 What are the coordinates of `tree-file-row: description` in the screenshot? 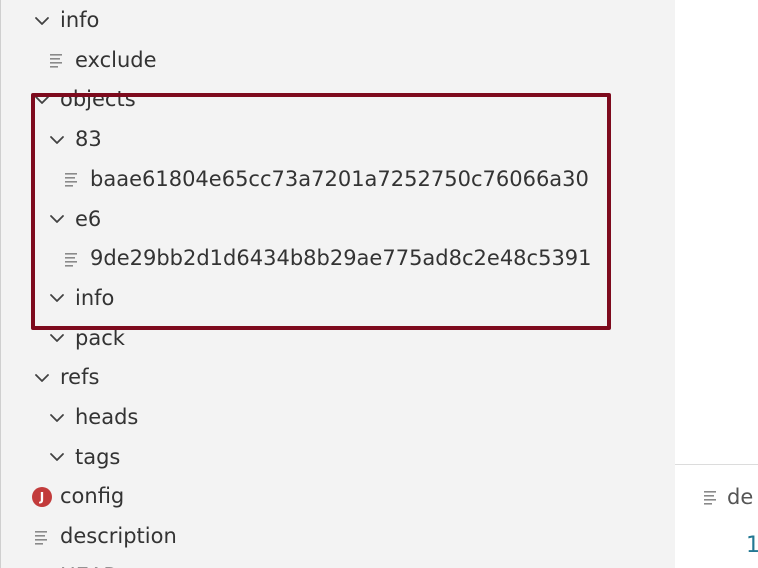 It's located at (337, 536).